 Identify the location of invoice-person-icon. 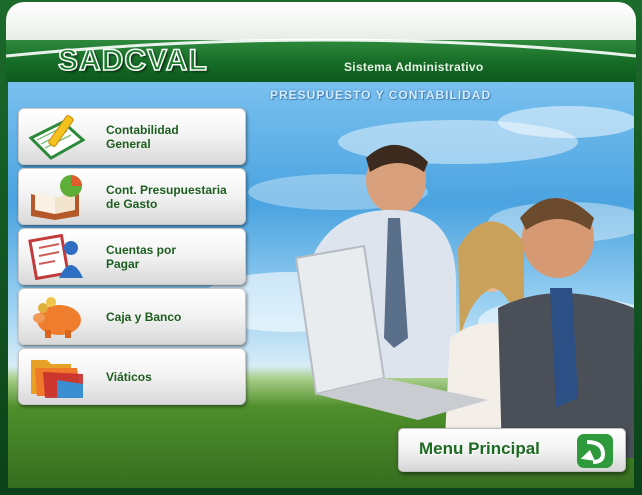
(55, 257).